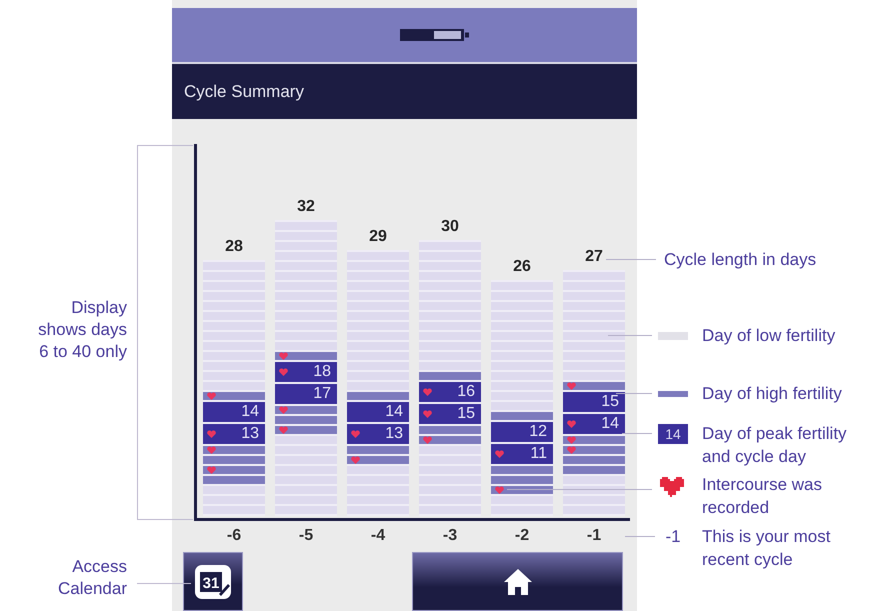 Image resolution: width=888 pixels, height=611 pixels. I want to click on home-icon, so click(517, 582).